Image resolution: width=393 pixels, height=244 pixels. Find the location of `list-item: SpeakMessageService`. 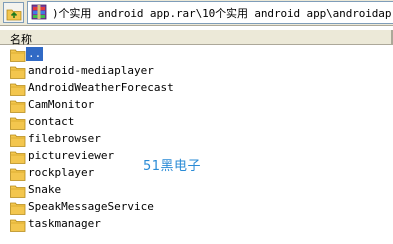

list-item: SpeakMessageService is located at coordinates (201, 207).